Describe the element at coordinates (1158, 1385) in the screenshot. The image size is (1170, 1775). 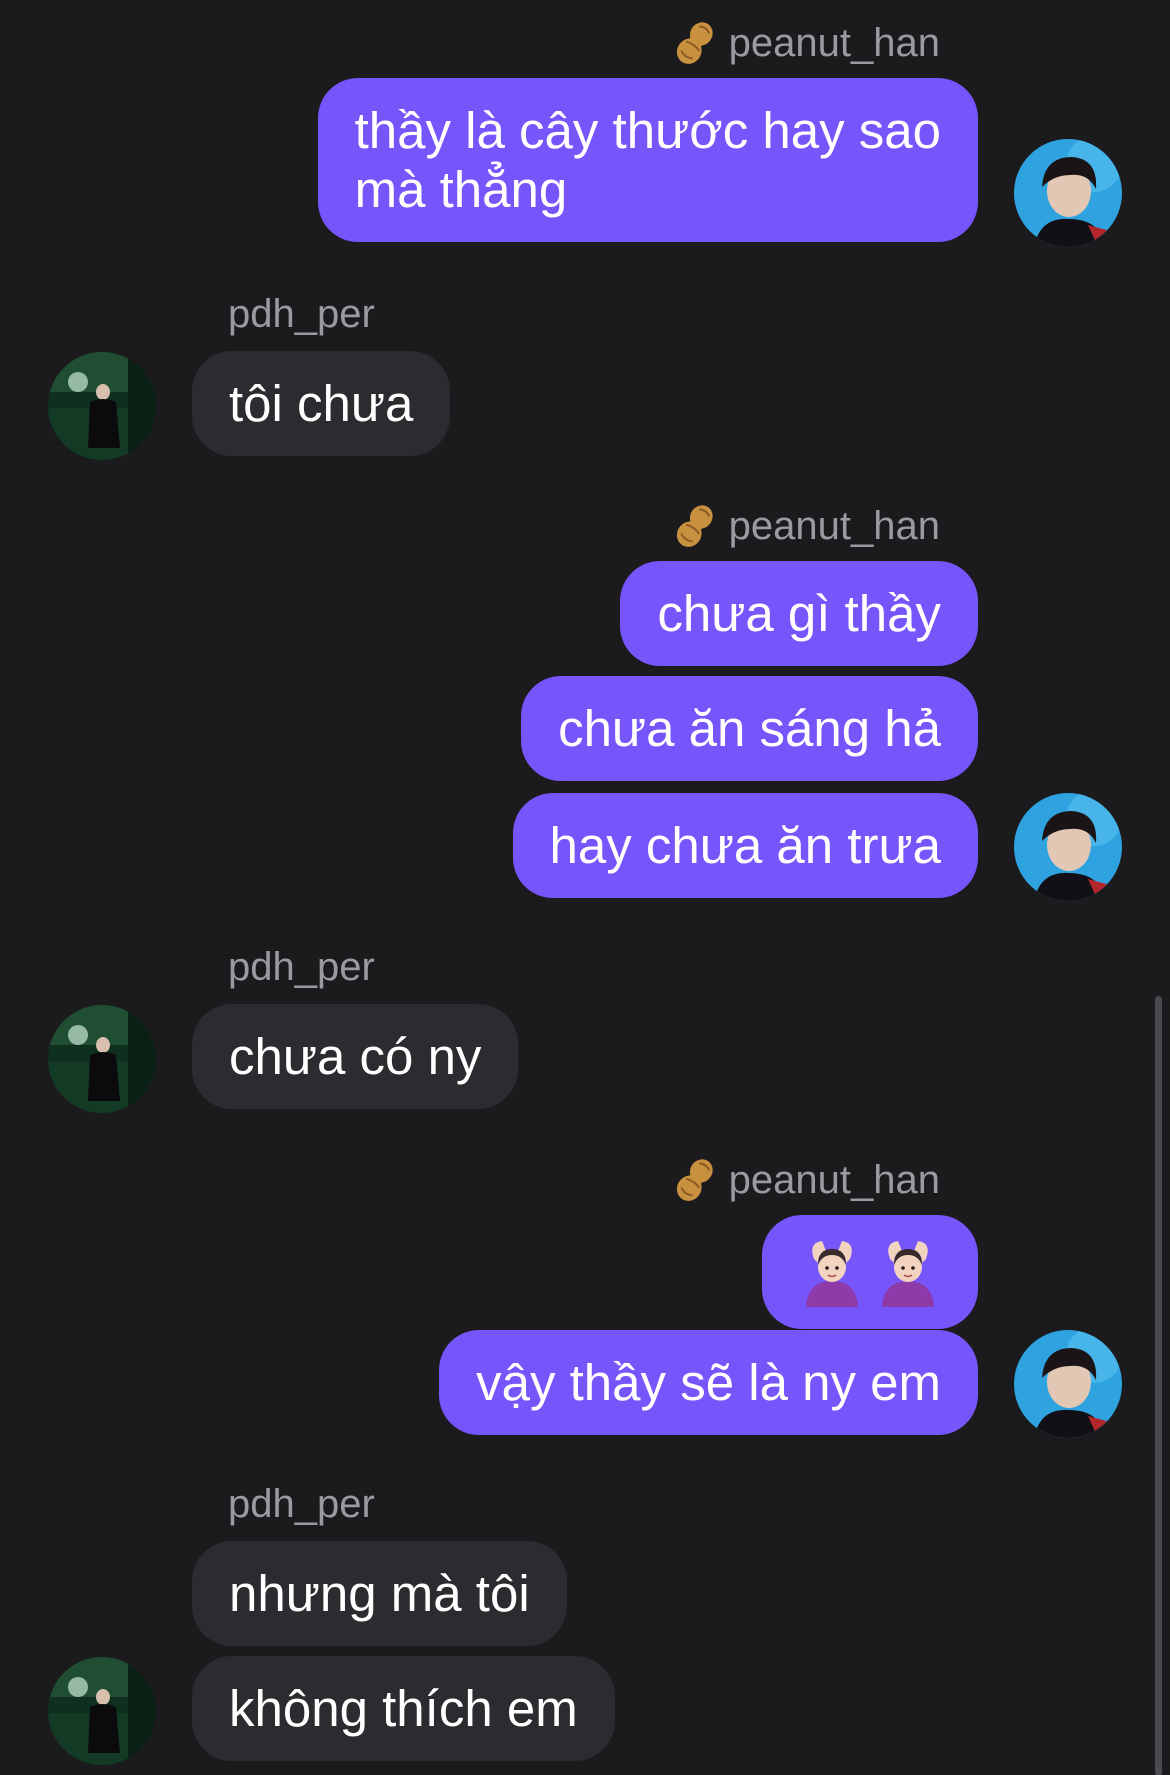
I see `scrollbar` at that location.